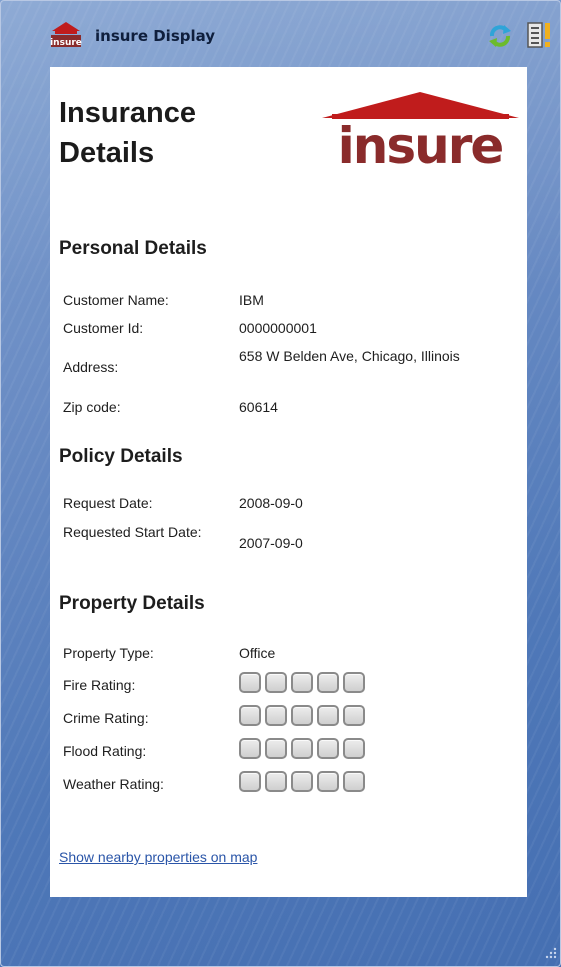  I want to click on personal-details-title: Personal Details, so click(133, 248).